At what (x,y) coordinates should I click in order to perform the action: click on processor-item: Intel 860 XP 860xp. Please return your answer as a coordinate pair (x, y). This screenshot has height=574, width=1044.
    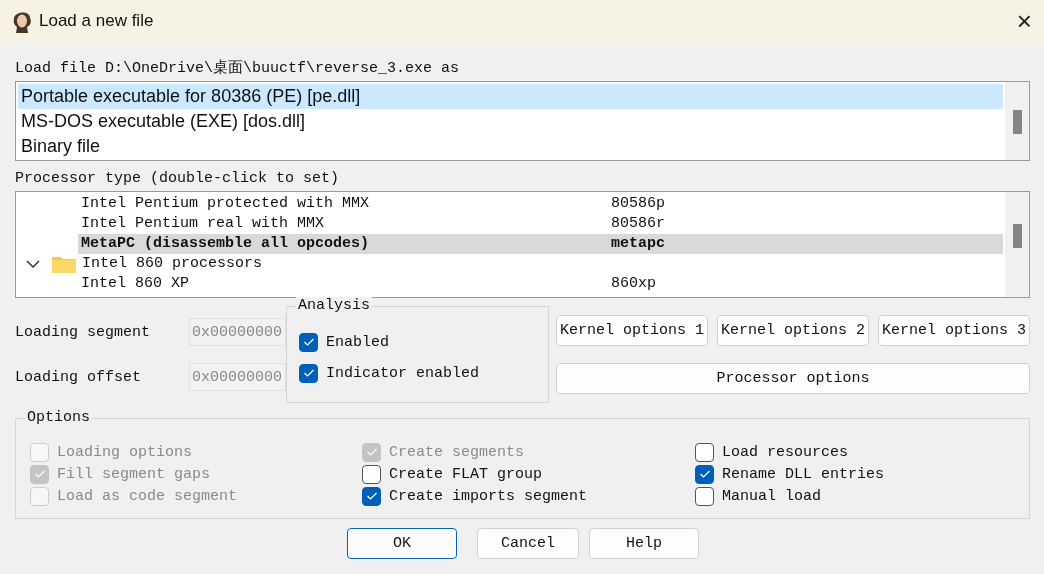
    Looking at the image, I should click on (540, 284).